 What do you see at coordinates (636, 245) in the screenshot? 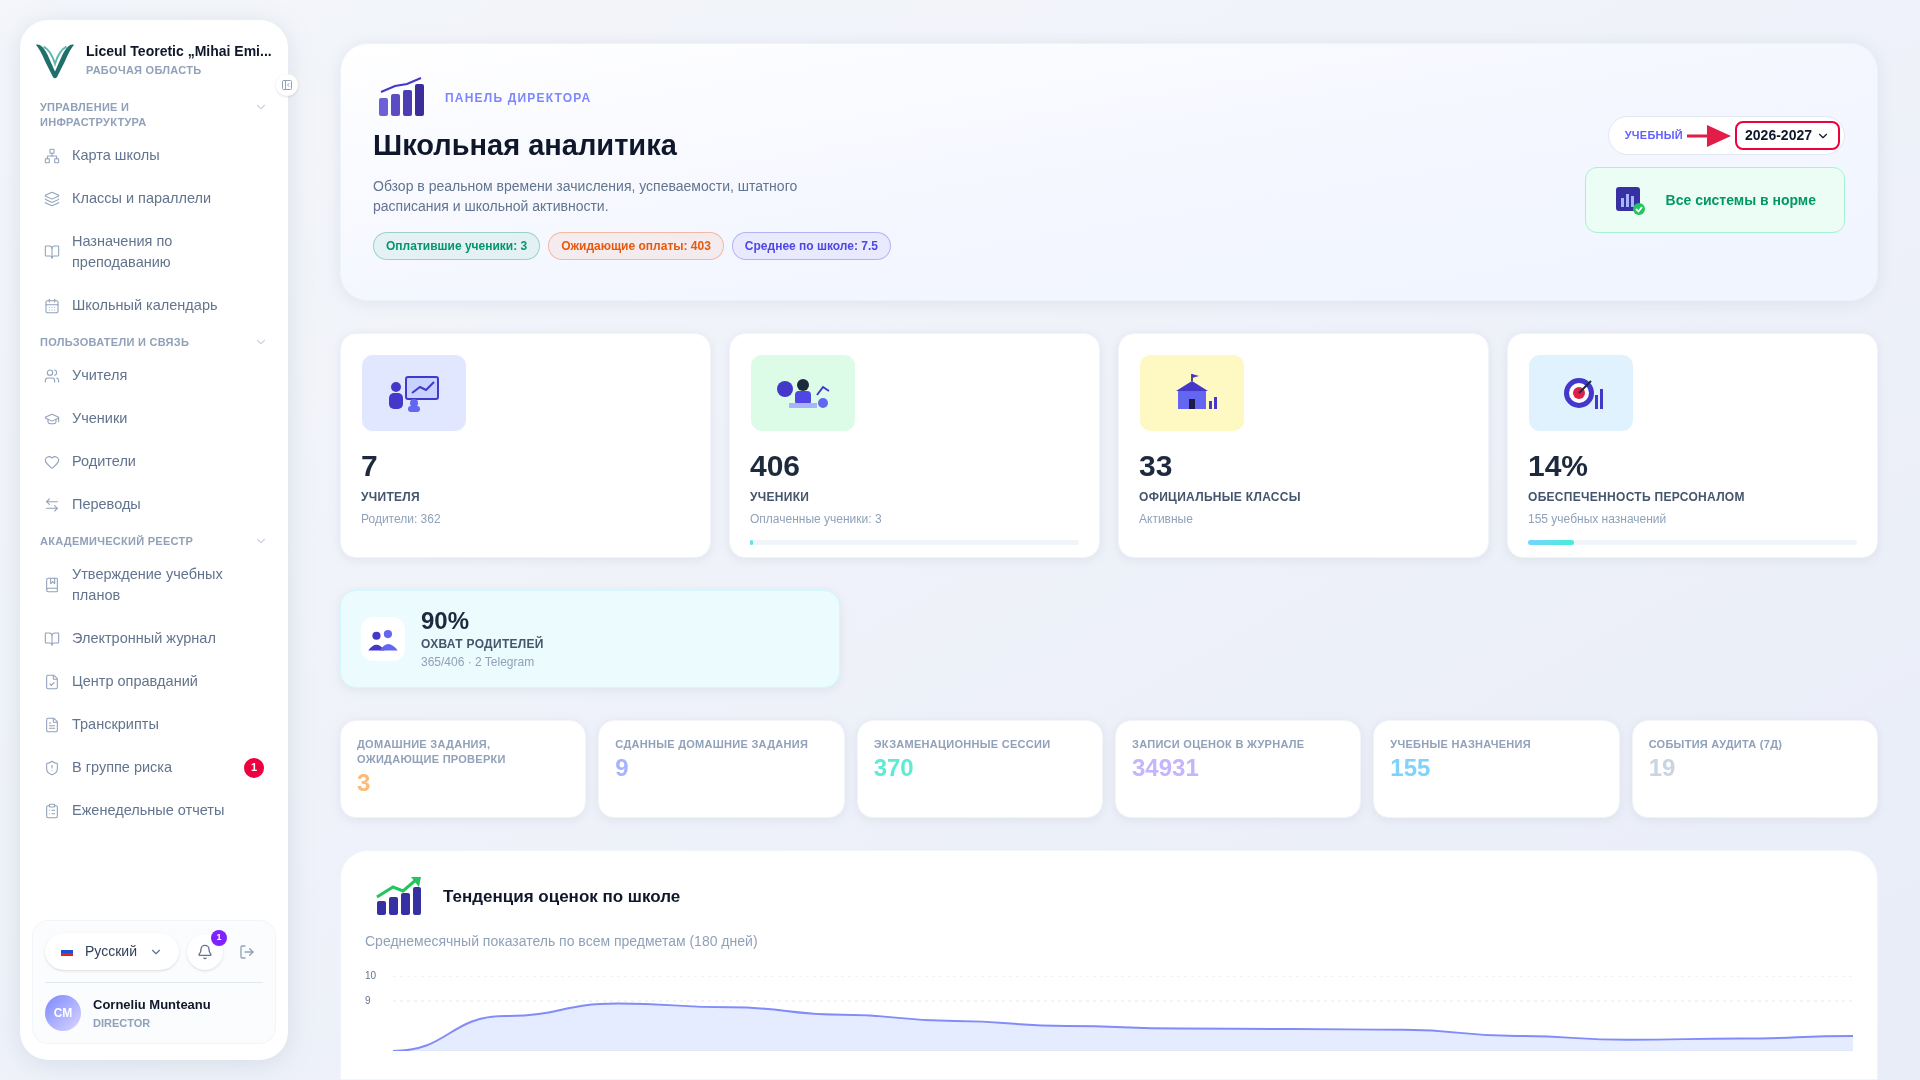
I see `summary-tag: Ожидающие оплаты: 403` at bounding box center [636, 245].